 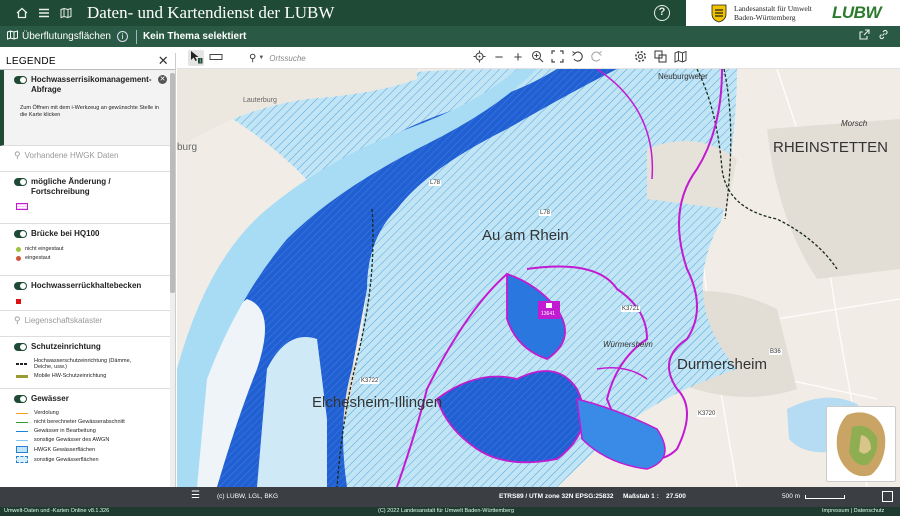 I want to click on place-label-rheinstetten: RHEINSTETTEN, so click(x=831, y=147).